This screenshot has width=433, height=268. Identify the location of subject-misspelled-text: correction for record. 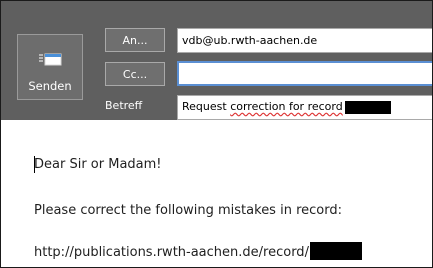
(286, 106).